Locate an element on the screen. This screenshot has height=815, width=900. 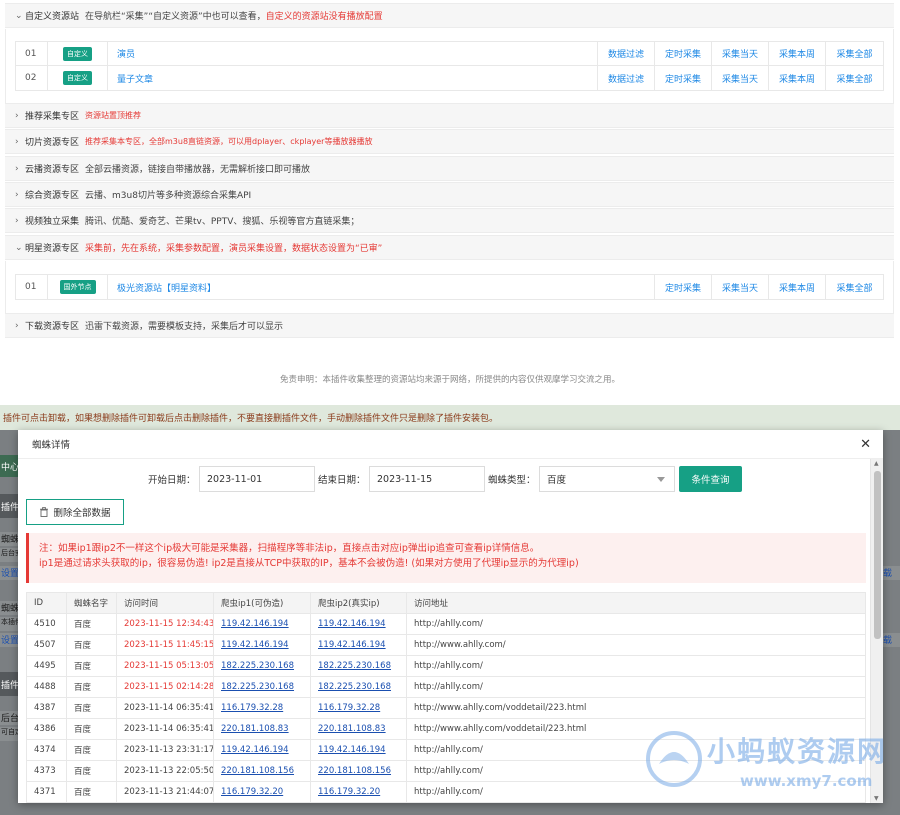
bg-text-fragment: 蜘蛛统 is located at coordinates (9, 608).